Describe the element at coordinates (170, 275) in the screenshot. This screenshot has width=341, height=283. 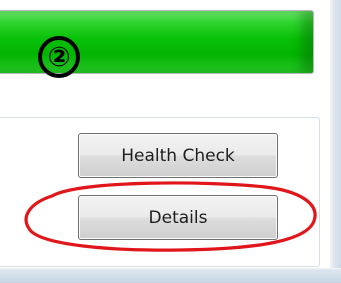
I see `window-frame-bottom` at that location.